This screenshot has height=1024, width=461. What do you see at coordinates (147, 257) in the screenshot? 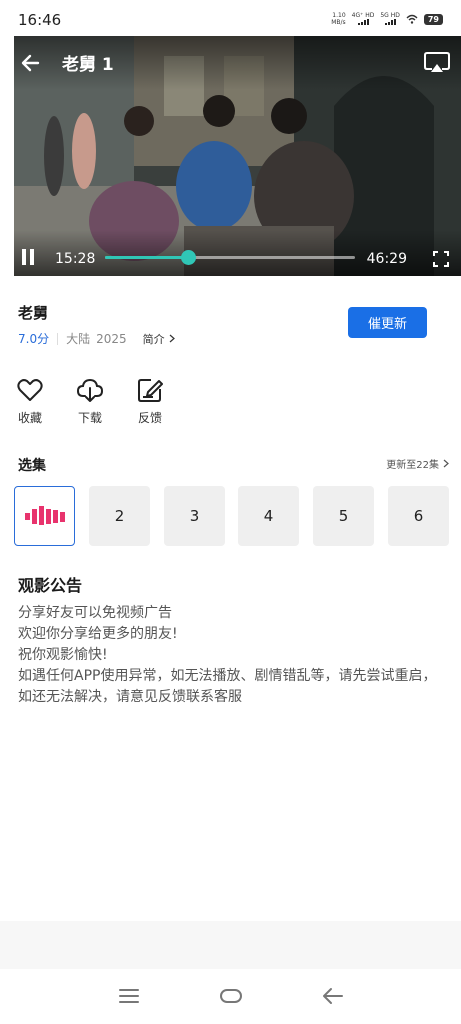
I see `progress-fill` at bounding box center [147, 257].